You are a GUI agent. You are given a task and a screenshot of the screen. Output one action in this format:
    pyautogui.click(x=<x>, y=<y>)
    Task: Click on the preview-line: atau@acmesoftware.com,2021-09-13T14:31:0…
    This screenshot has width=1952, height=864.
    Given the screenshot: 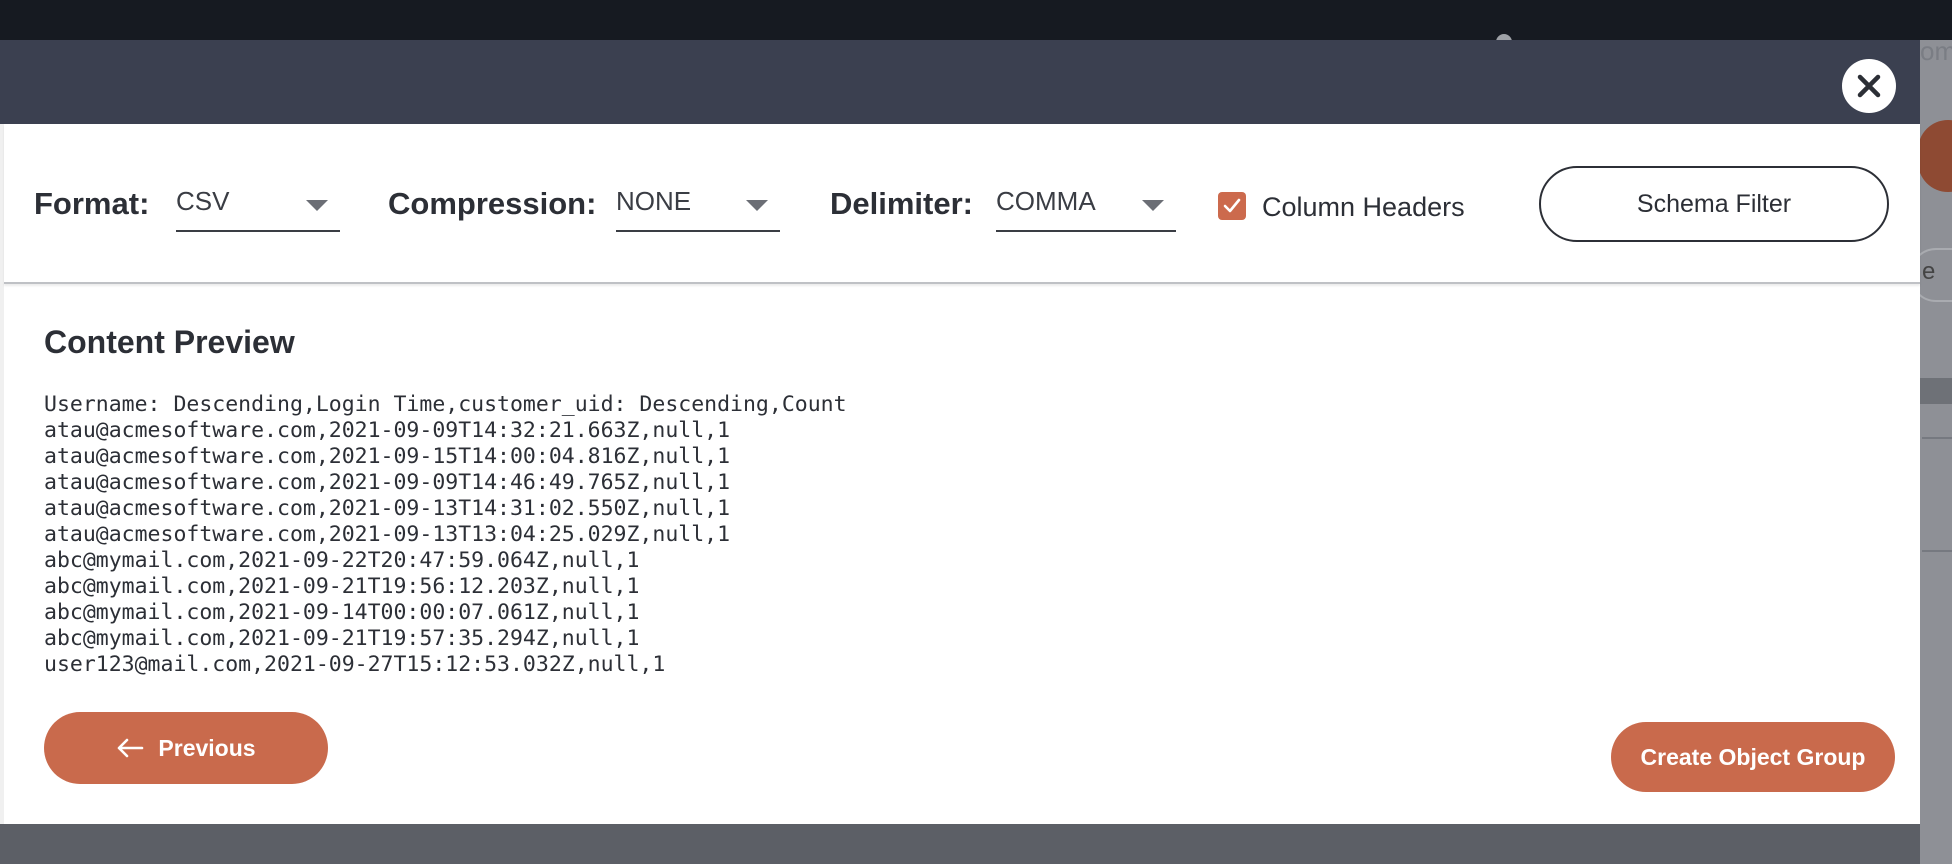 What is the action you would take?
    pyautogui.click(x=387, y=508)
    